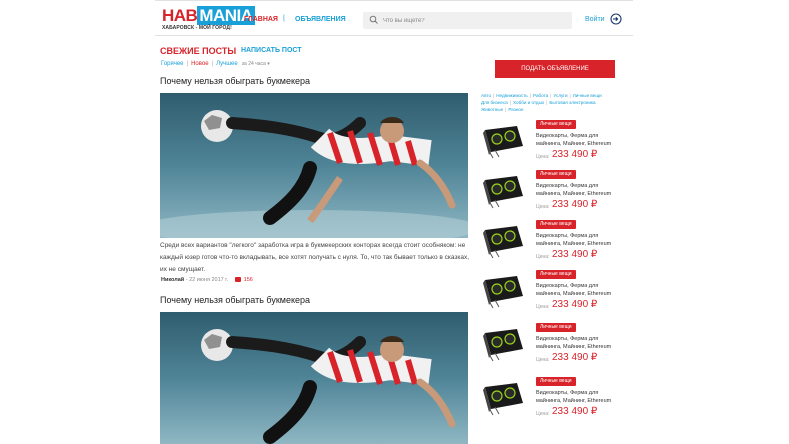 This screenshot has width=789, height=444. I want to click on search-box, so click(467, 20).